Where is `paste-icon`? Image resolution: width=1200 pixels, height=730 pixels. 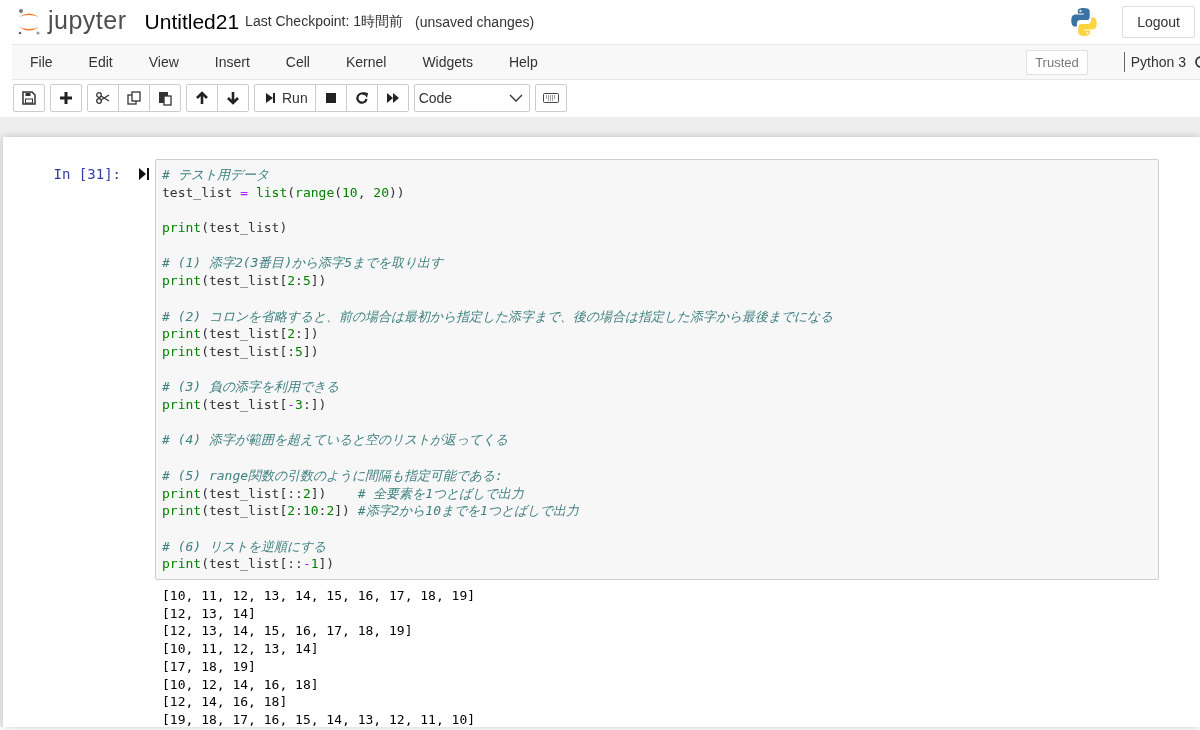 paste-icon is located at coordinates (165, 98).